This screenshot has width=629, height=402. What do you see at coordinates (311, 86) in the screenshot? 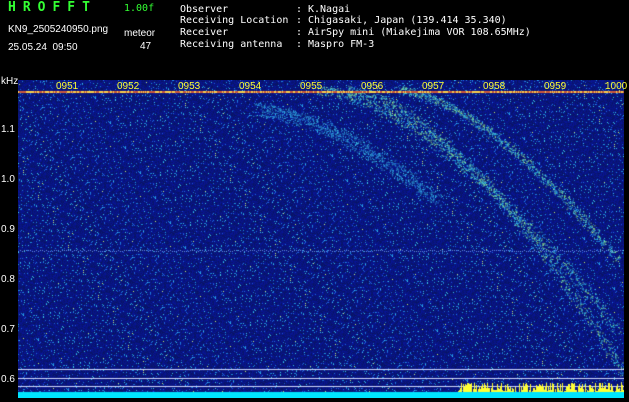
I see `time-tick-label: 0955` at bounding box center [311, 86].